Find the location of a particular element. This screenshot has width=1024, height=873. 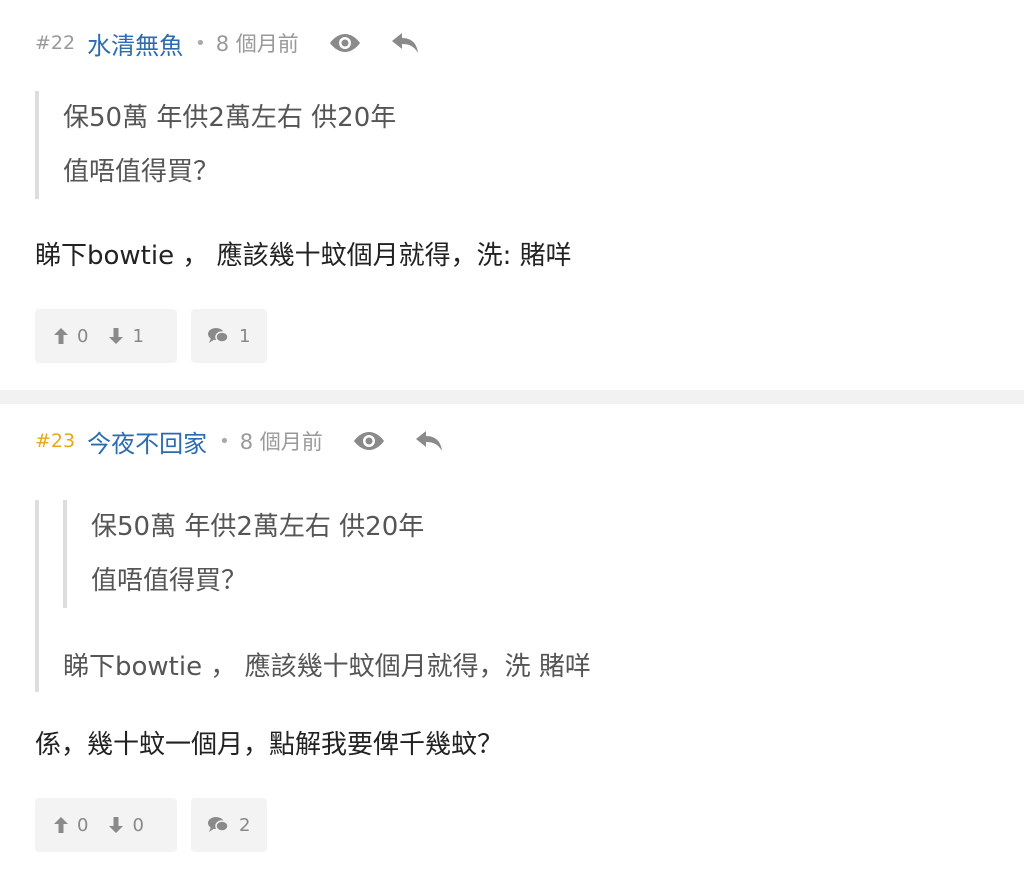

vote-box: 0 0 is located at coordinates (106, 825).